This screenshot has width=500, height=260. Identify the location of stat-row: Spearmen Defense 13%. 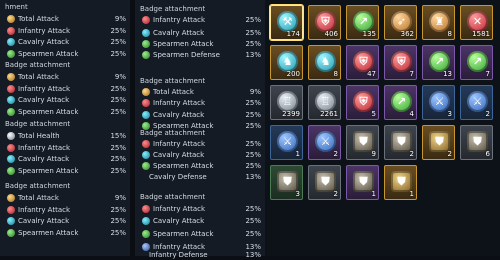
(199, 55).